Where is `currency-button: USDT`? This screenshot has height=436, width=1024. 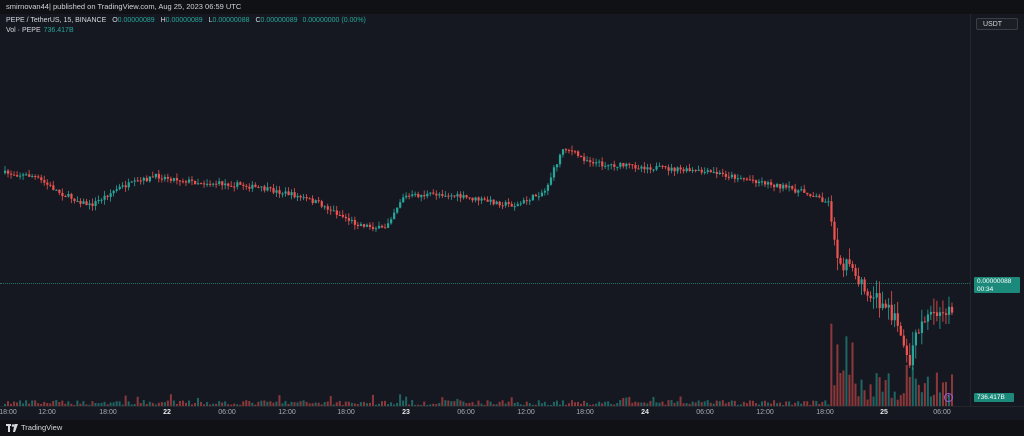 currency-button: USDT is located at coordinates (997, 24).